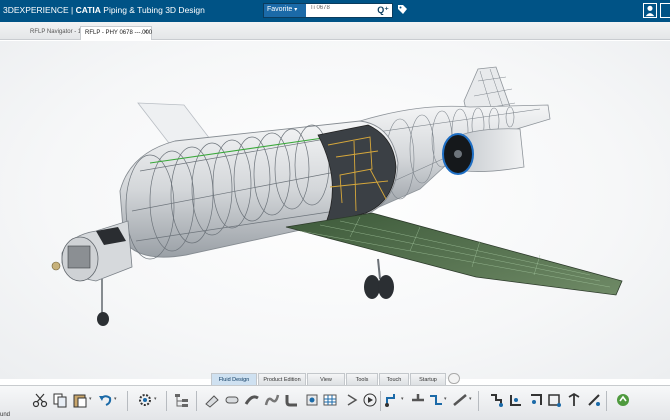 The width and height of the screenshot is (670, 420). I want to click on arrow-icon, so click(352, 400).